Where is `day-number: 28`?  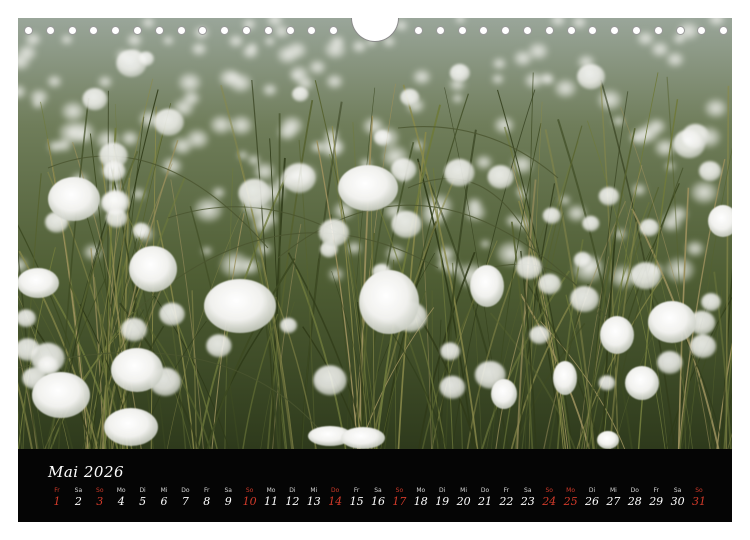 day-number: 28 is located at coordinates (634, 501).